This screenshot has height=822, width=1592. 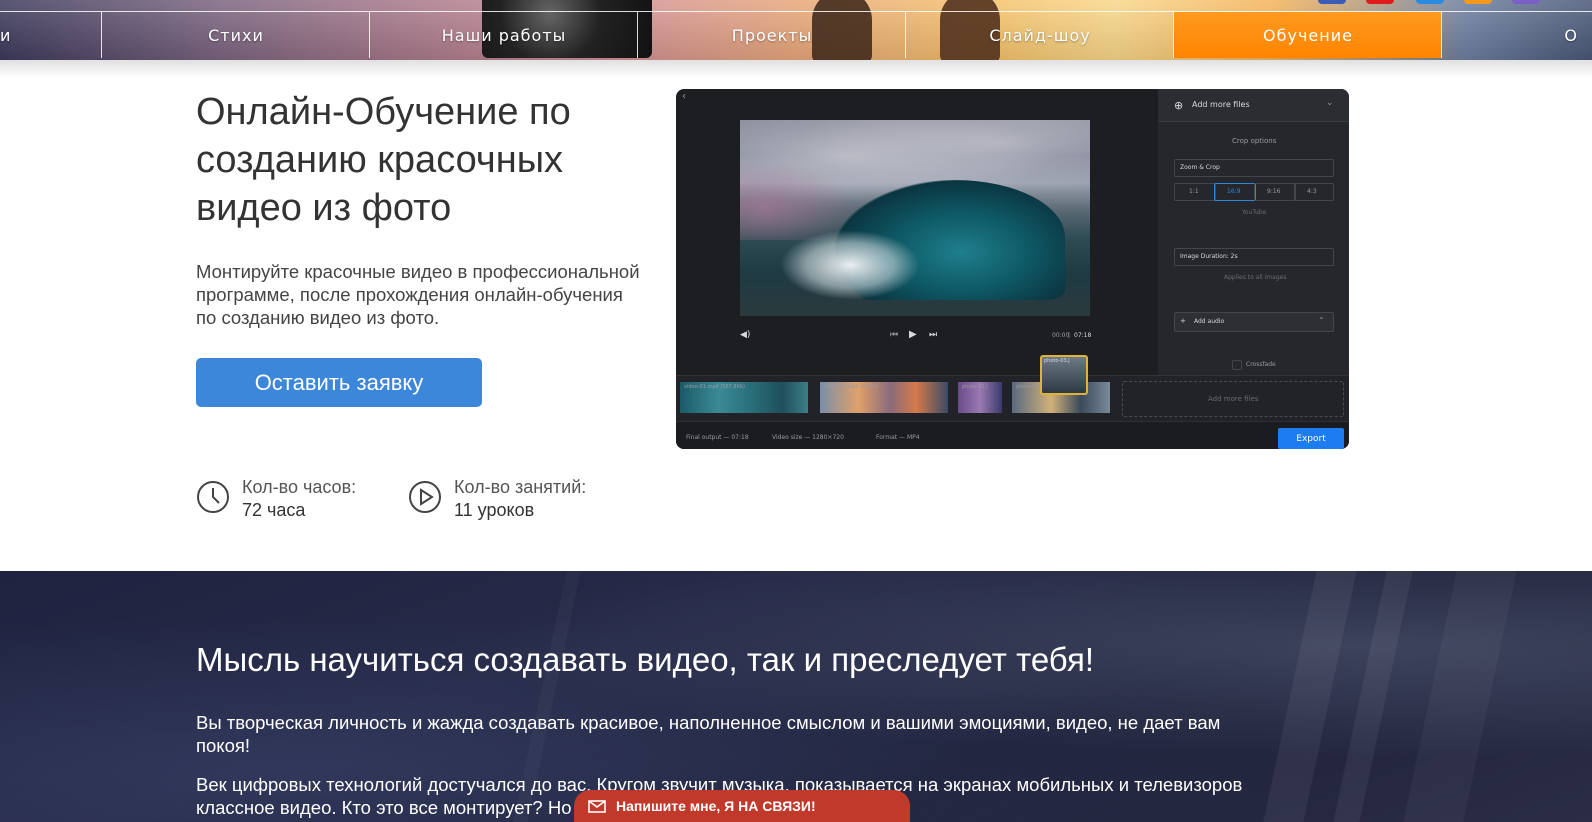 What do you see at coordinates (716, 806) in the screenshot?
I see `chat-label: Напишите мне, Я НА СВЯЗИ!` at bounding box center [716, 806].